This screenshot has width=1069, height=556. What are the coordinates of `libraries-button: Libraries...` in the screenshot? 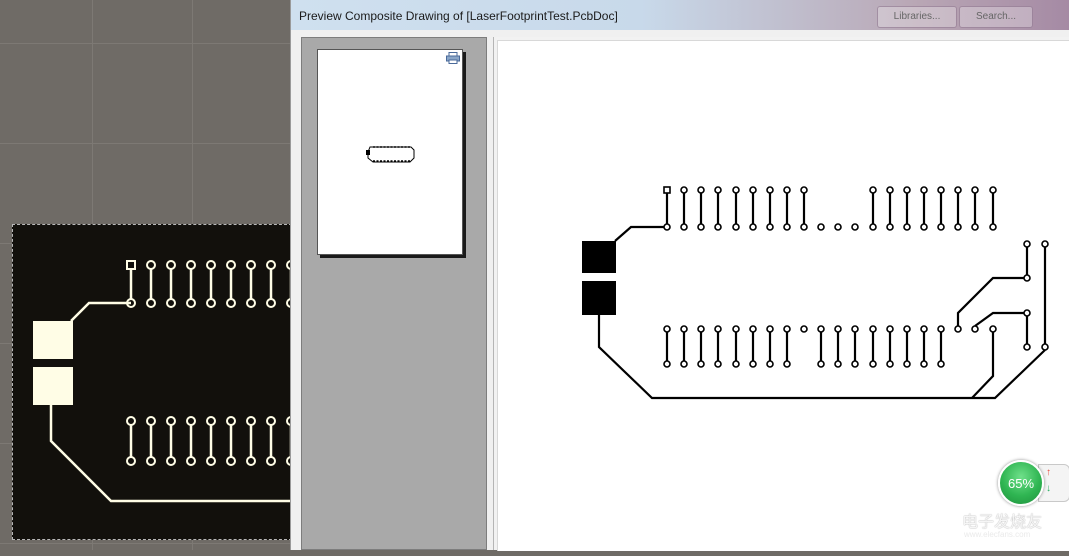 It's located at (917, 17).